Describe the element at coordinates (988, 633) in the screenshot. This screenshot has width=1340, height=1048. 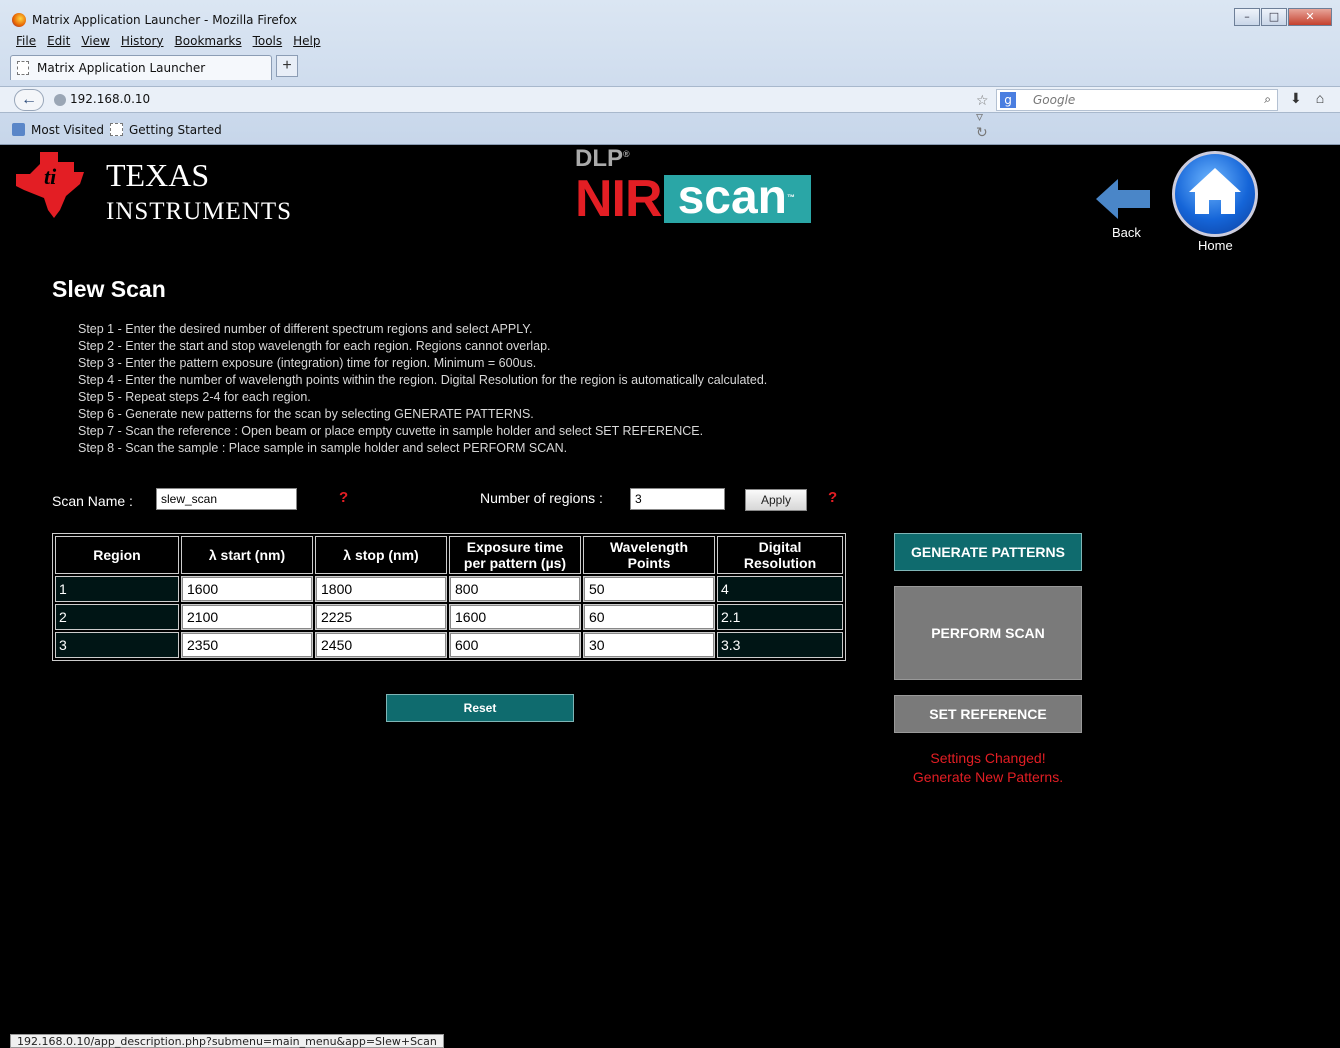
I see `perform-scan-button: PERFORM SCAN` at that location.